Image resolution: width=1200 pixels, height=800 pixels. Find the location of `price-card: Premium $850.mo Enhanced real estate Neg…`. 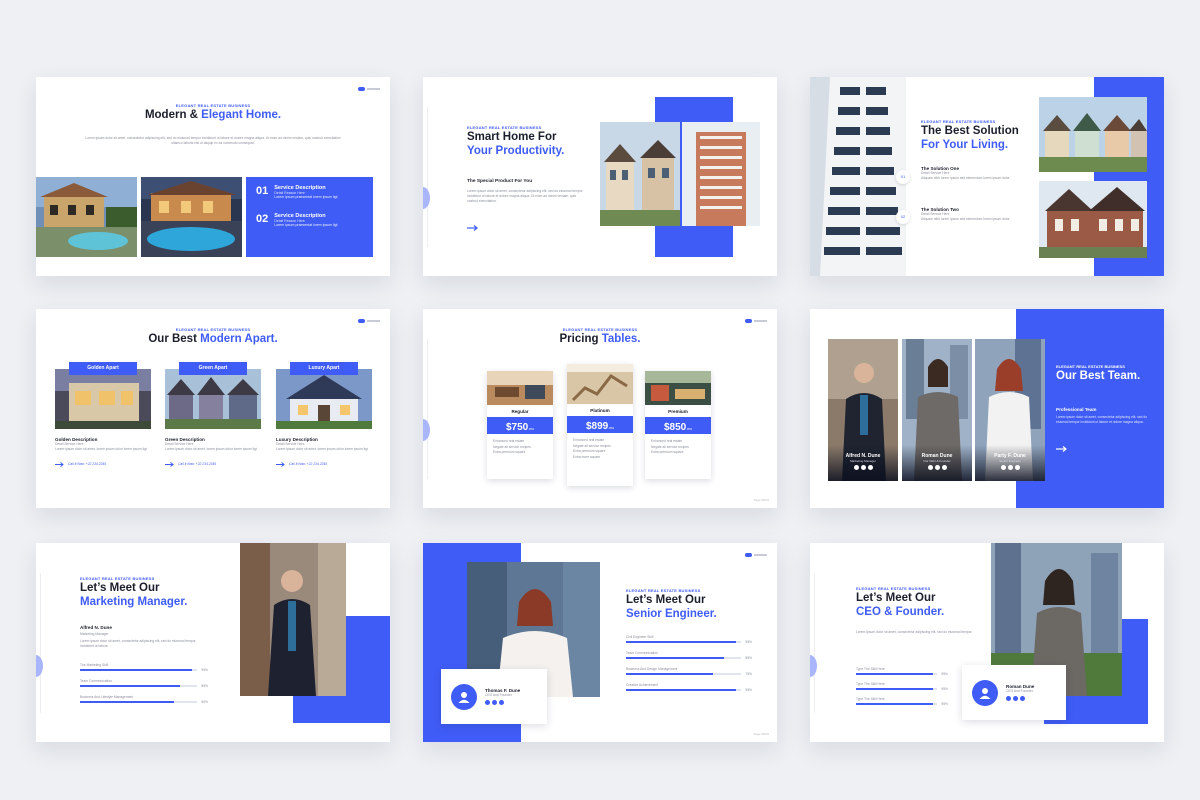

price-card: Premium $850.mo Enhanced real estate Neg… is located at coordinates (678, 425).